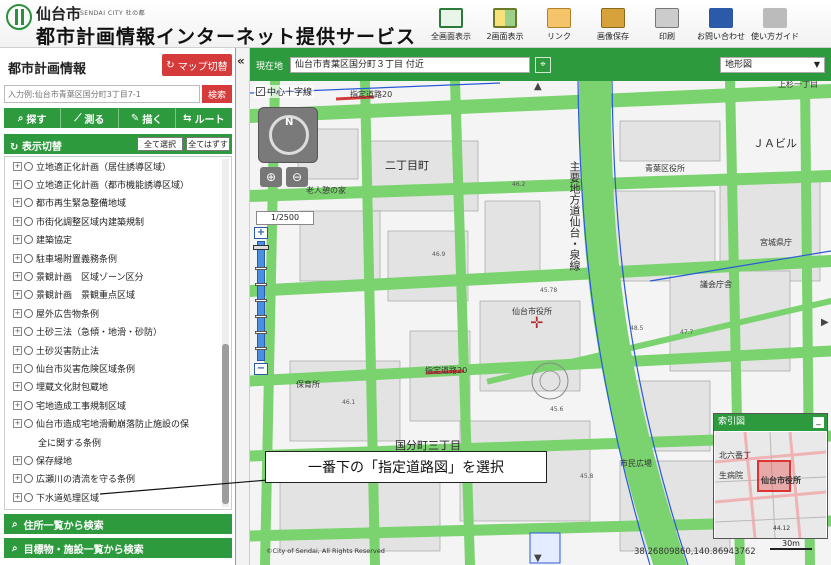 This screenshot has width=831, height=565. I want to click on fullscreen-button: 全画面表示, so click(451, 24).